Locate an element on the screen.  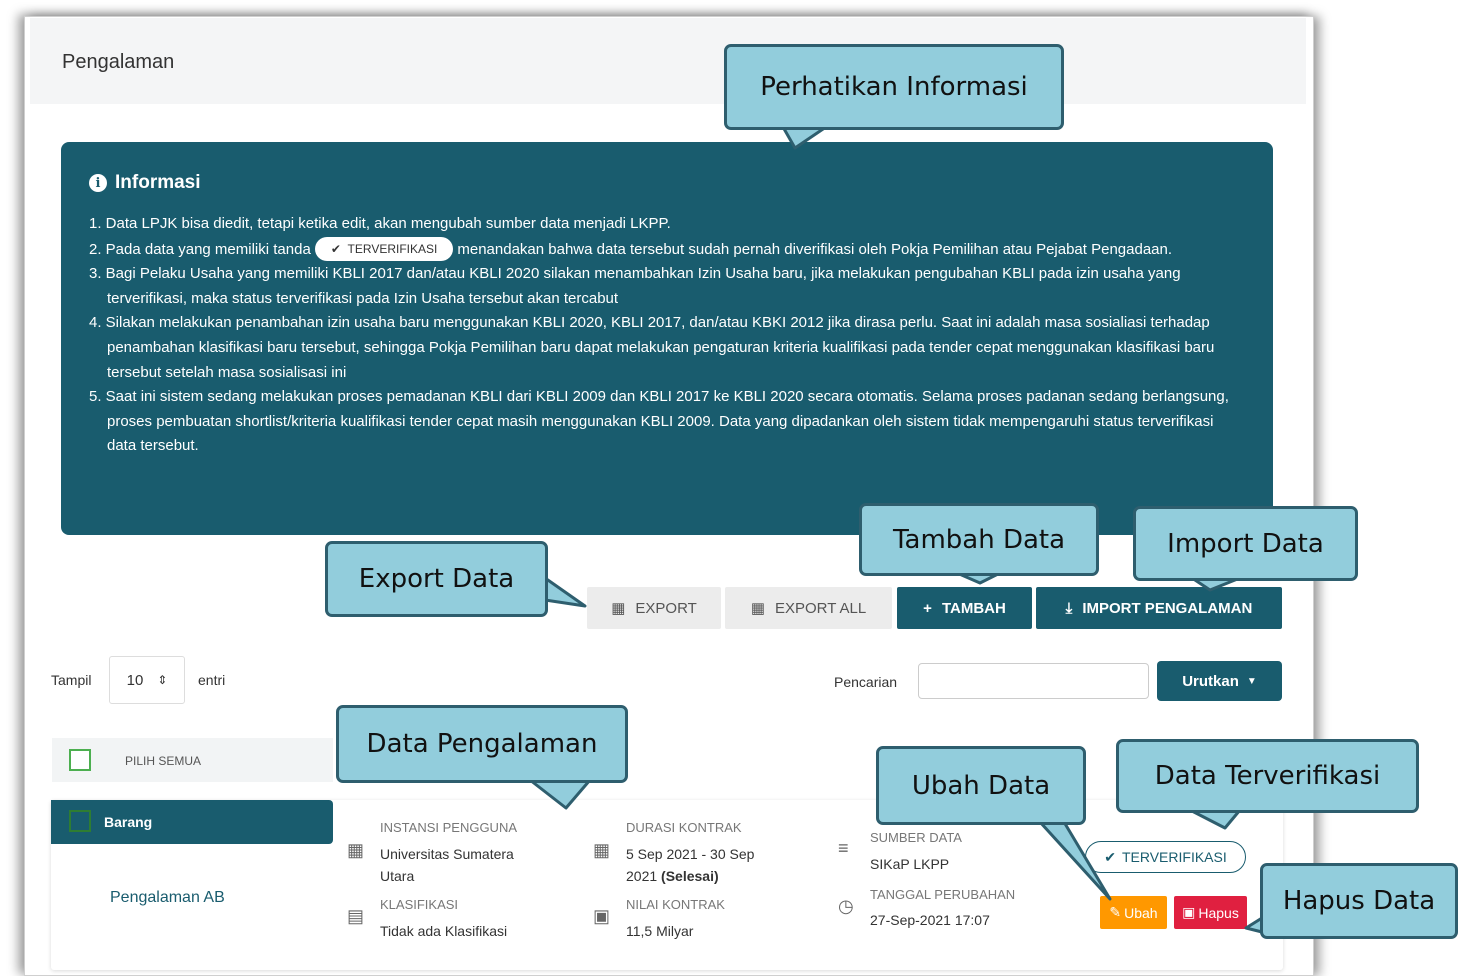
callout-hapus-data: Hapus Data is located at coordinates (1359, 901).